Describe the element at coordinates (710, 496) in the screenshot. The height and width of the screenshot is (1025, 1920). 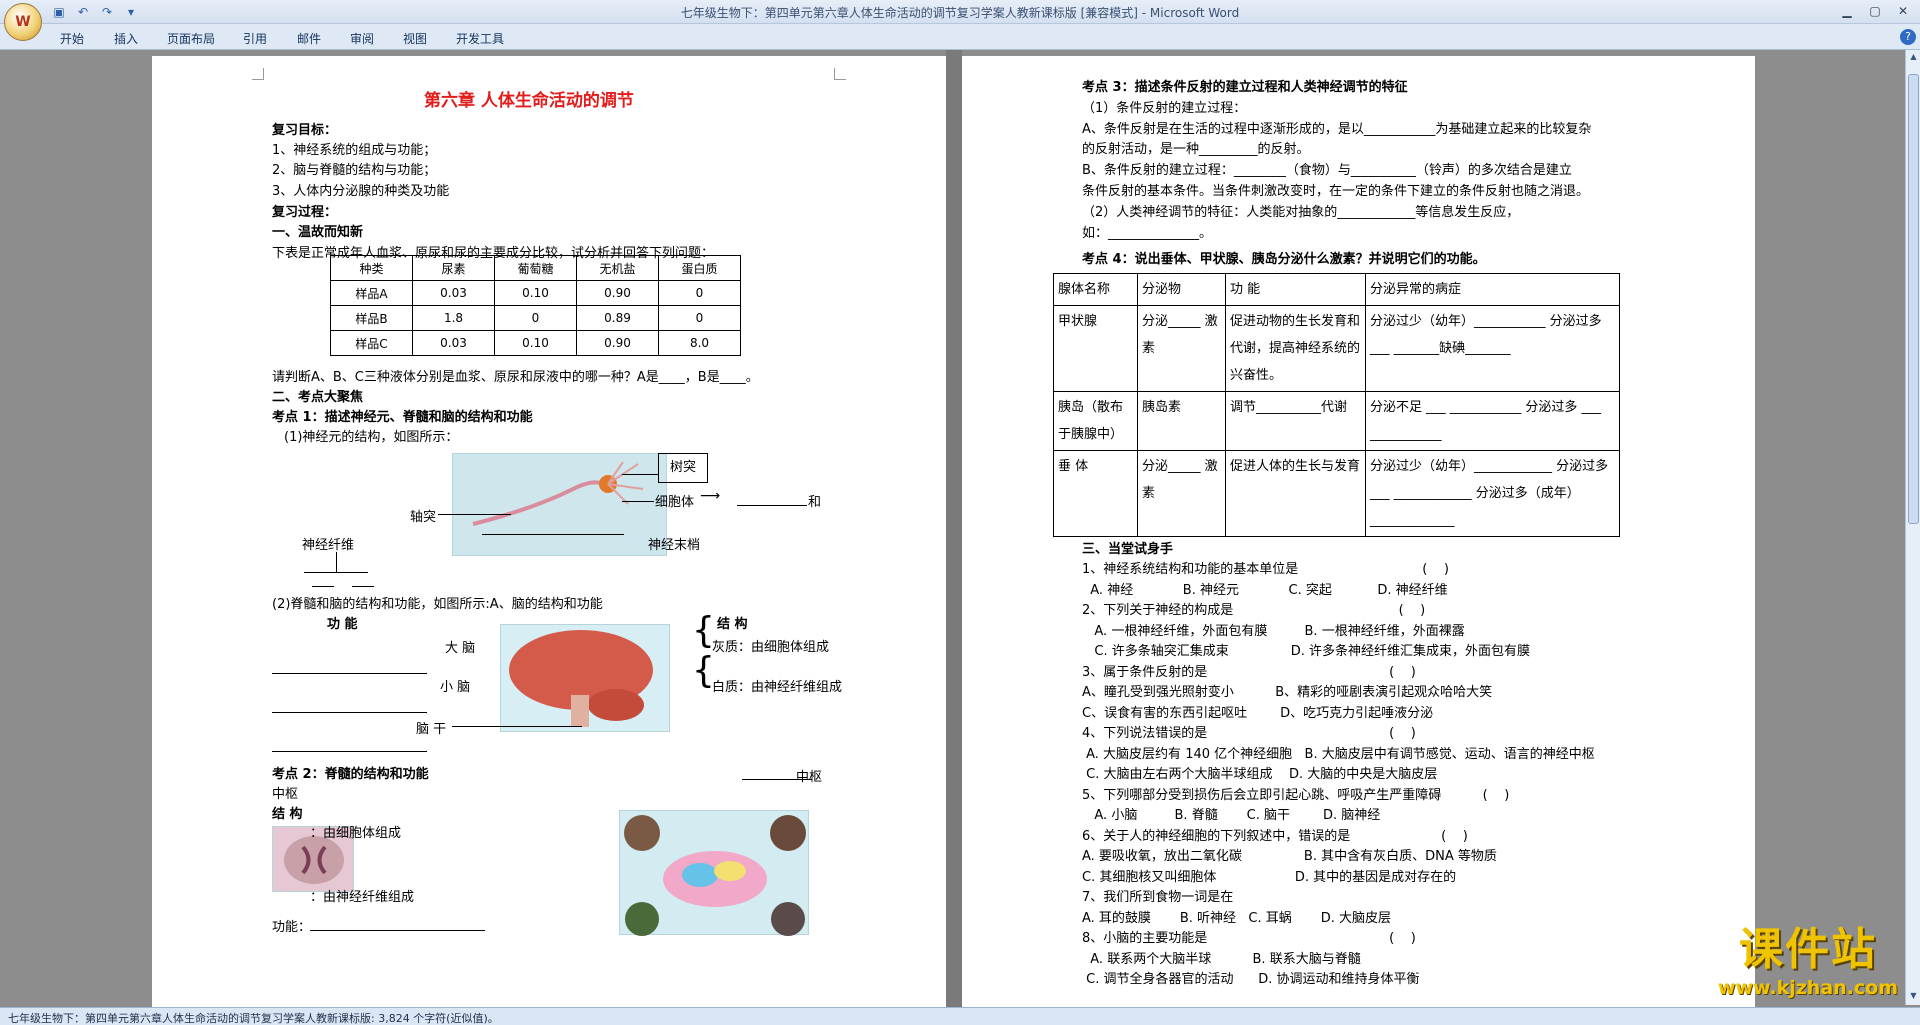
I see `arrow-icon: ⟶` at that location.